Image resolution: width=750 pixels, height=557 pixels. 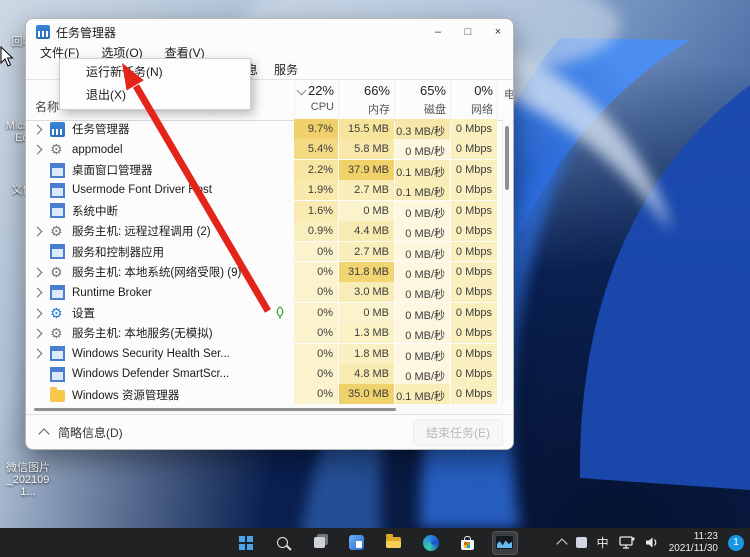 I want to click on memory-cell: 37.9 MB, so click(x=366, y=169).